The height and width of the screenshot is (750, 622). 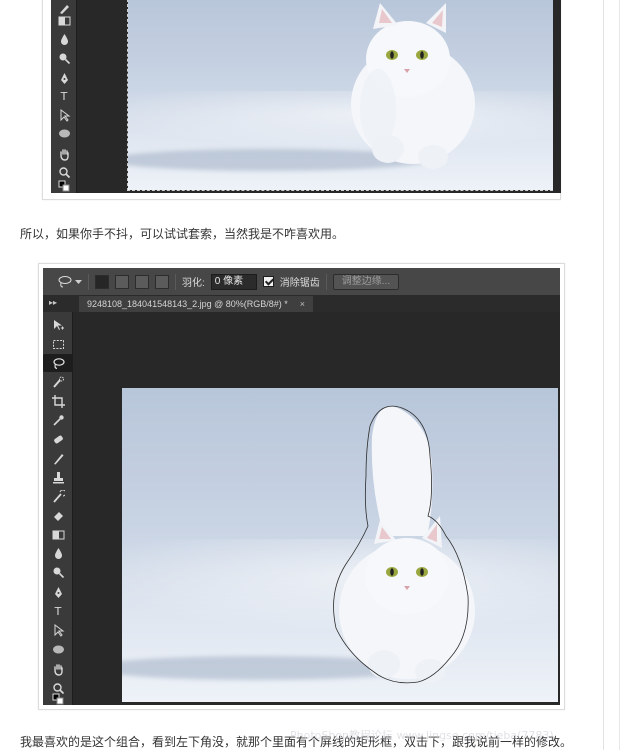 I want to click on antialias-label: 消除锯齿, so click(x=299, y=283).